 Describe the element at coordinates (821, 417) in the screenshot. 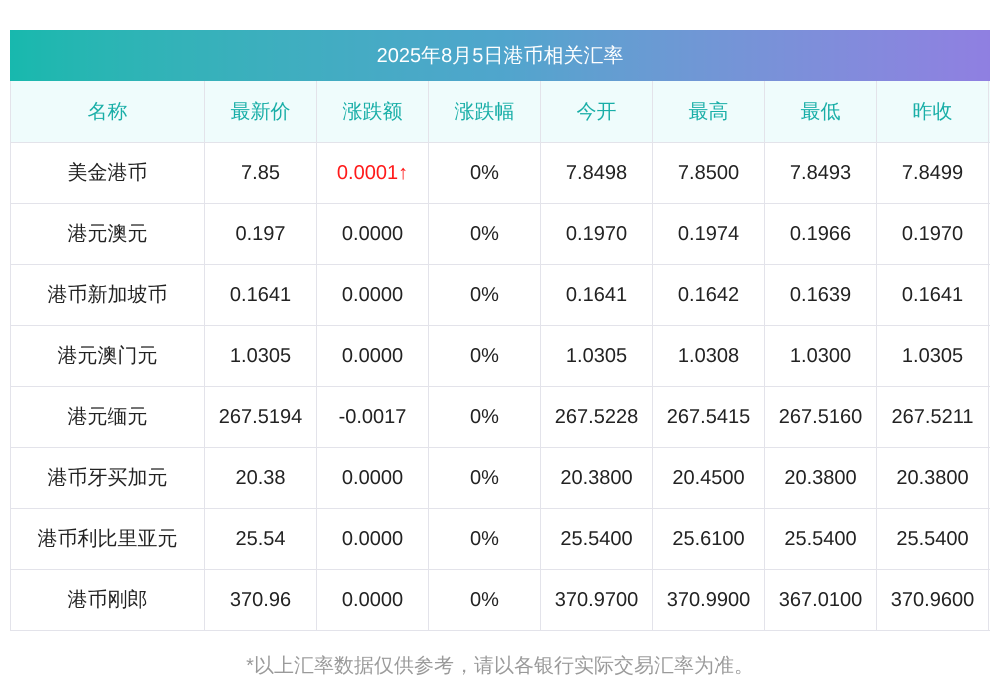

I see `table-cell: 267.5160` at that location.